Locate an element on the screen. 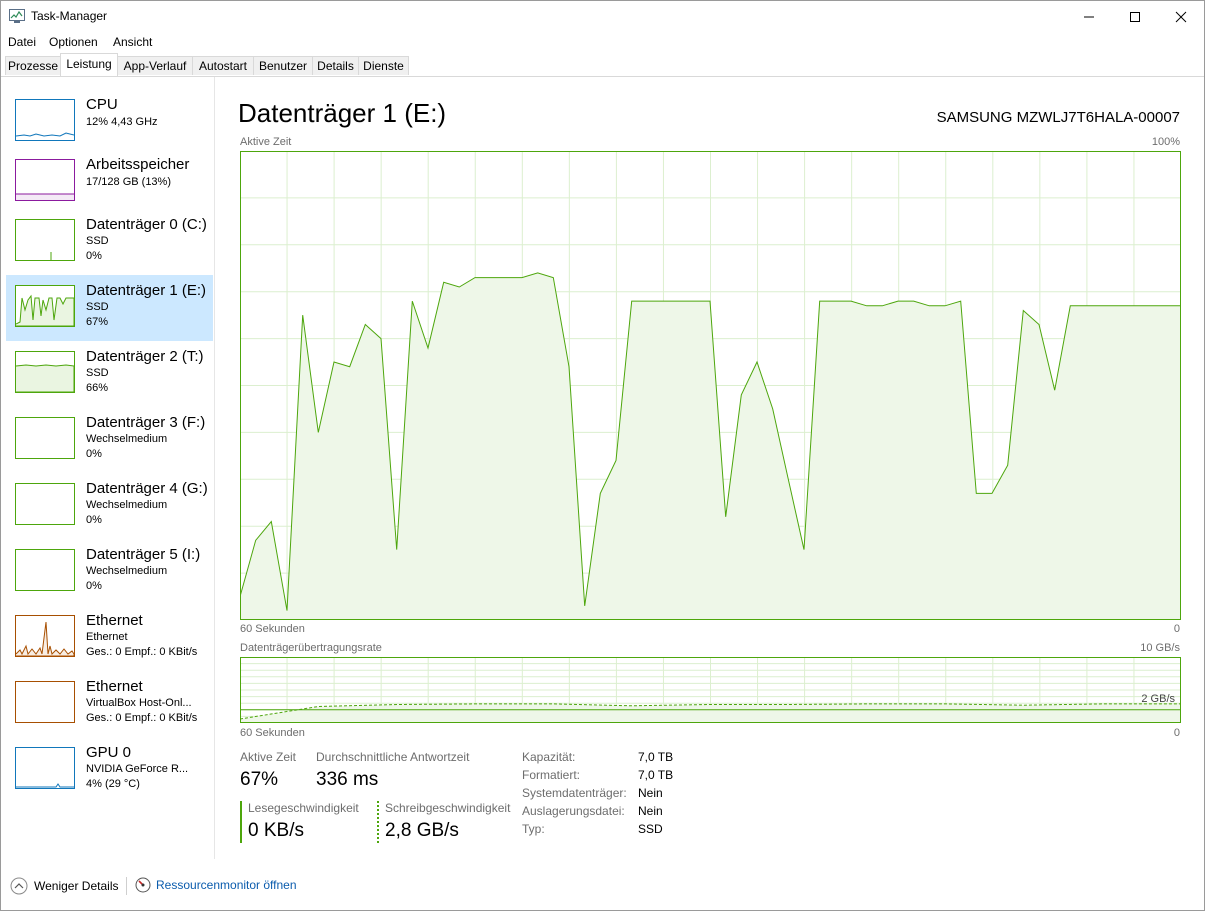  chart2-max: 10 GB/s is located at coordinates (1160, 648).